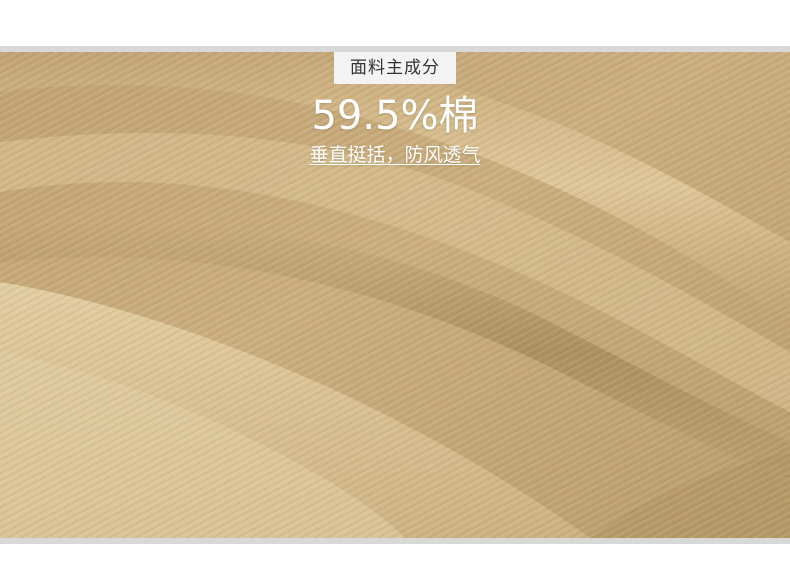 The width and height of the screenshot is (790, 582). I want to click on fabric-benefits-subline: 垂直挺括，防风透气, so click(395, 155).